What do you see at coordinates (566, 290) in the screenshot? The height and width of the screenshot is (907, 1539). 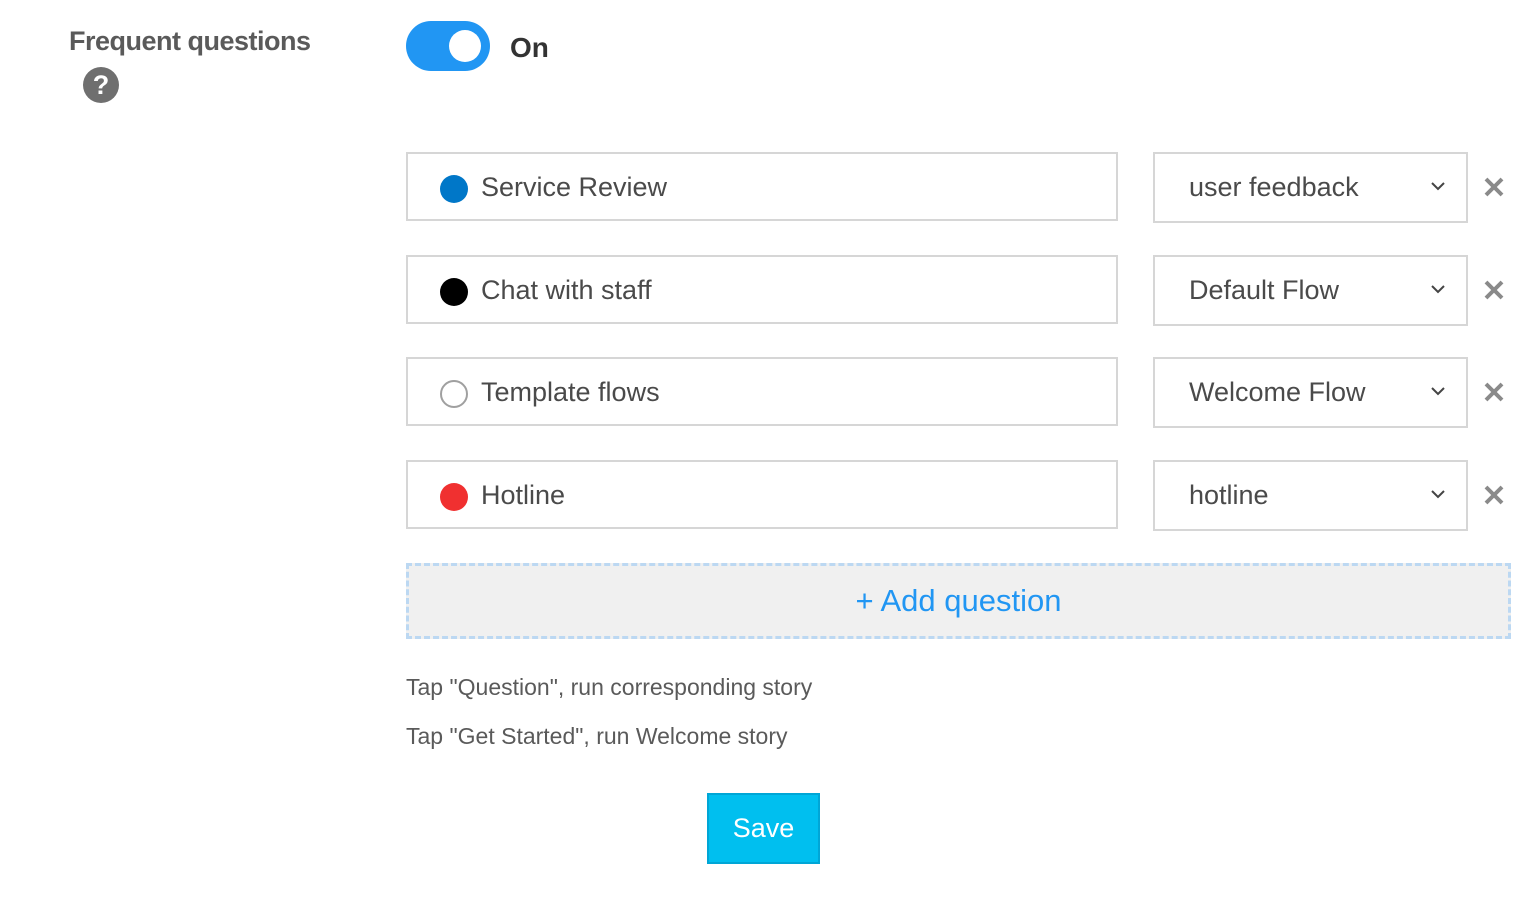 I see `question-label: Chat with staff` at bounding box center [566, 290].